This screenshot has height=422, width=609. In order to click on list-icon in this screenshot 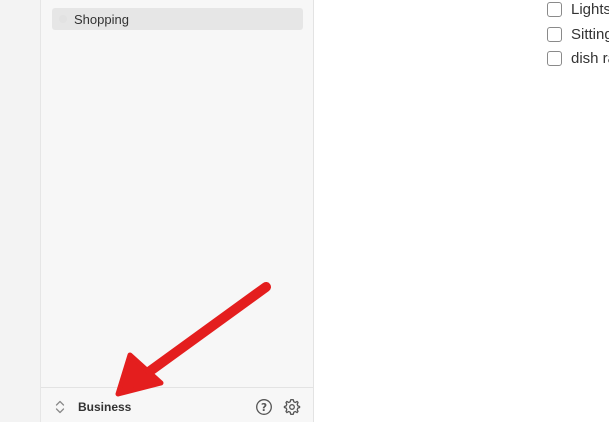, I will do `click(63, 19)`.